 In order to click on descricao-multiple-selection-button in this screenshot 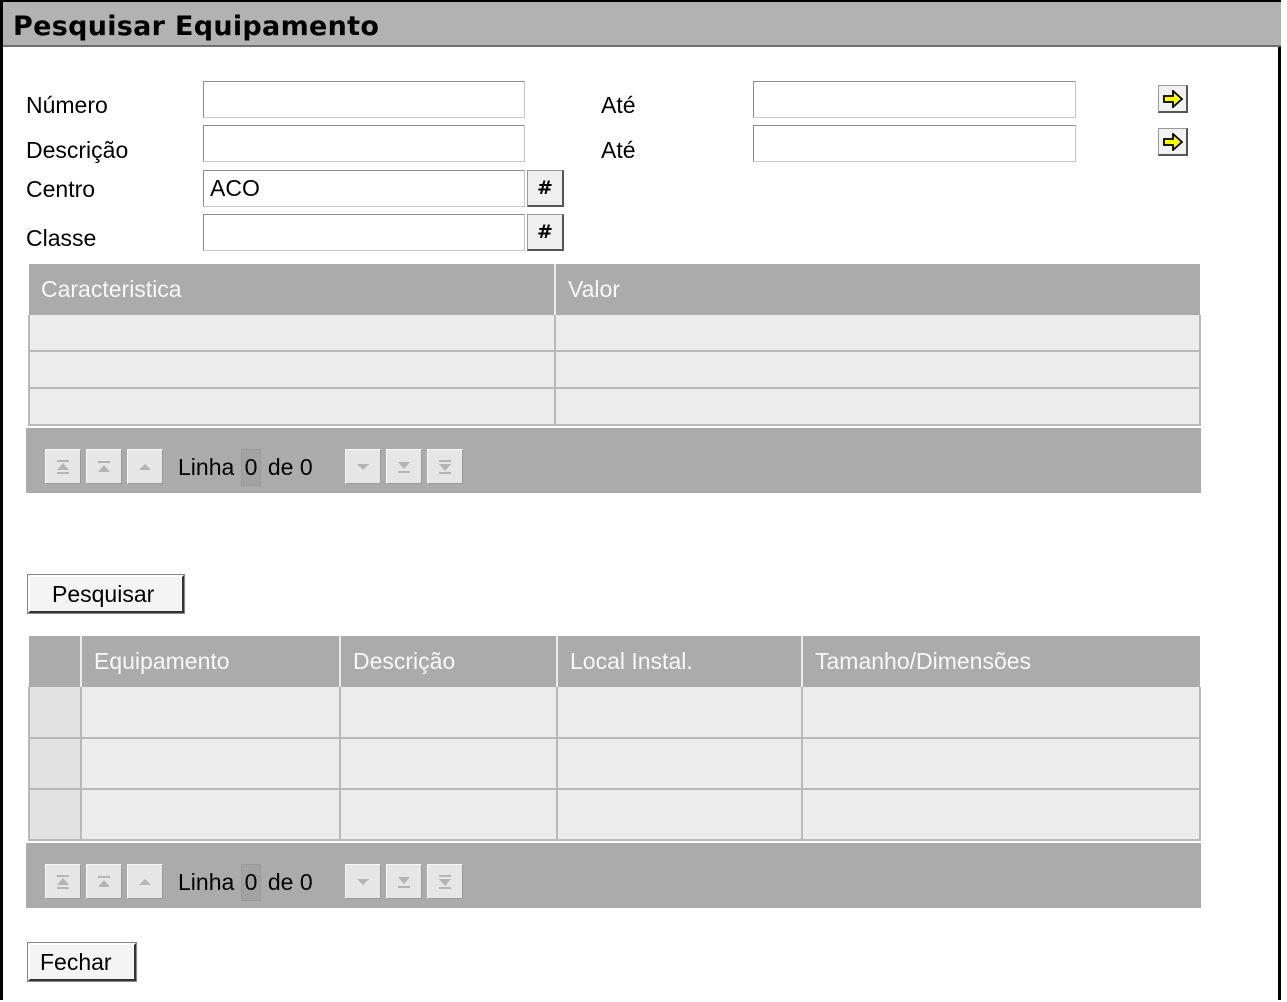, I will do `click(1173, 142)`.